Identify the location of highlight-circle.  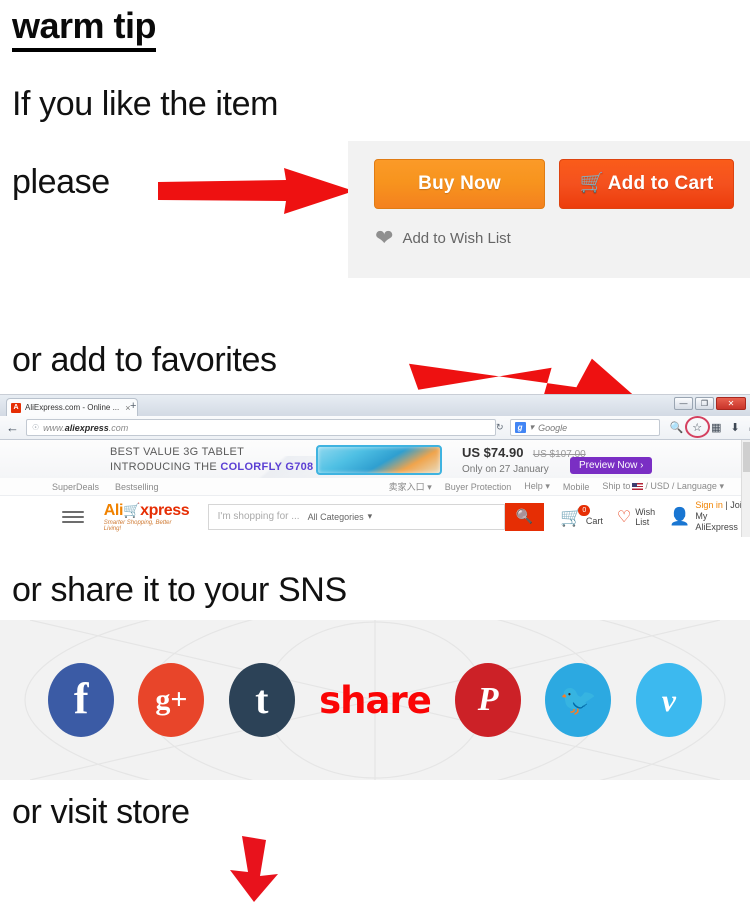
(698, 427).